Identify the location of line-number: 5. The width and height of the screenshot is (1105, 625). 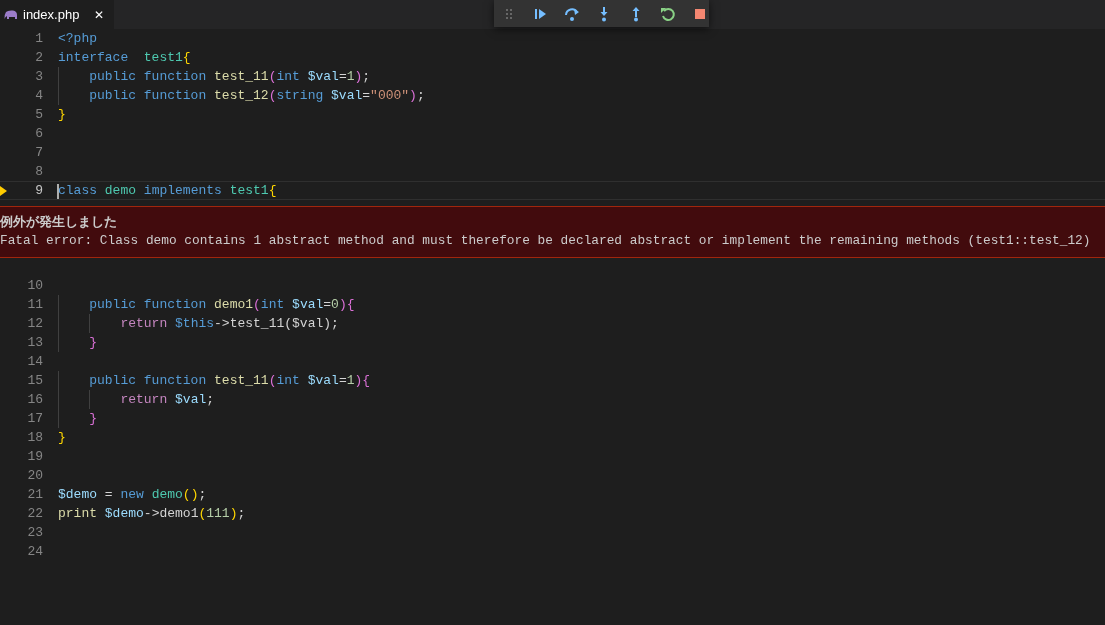
(39, 115).